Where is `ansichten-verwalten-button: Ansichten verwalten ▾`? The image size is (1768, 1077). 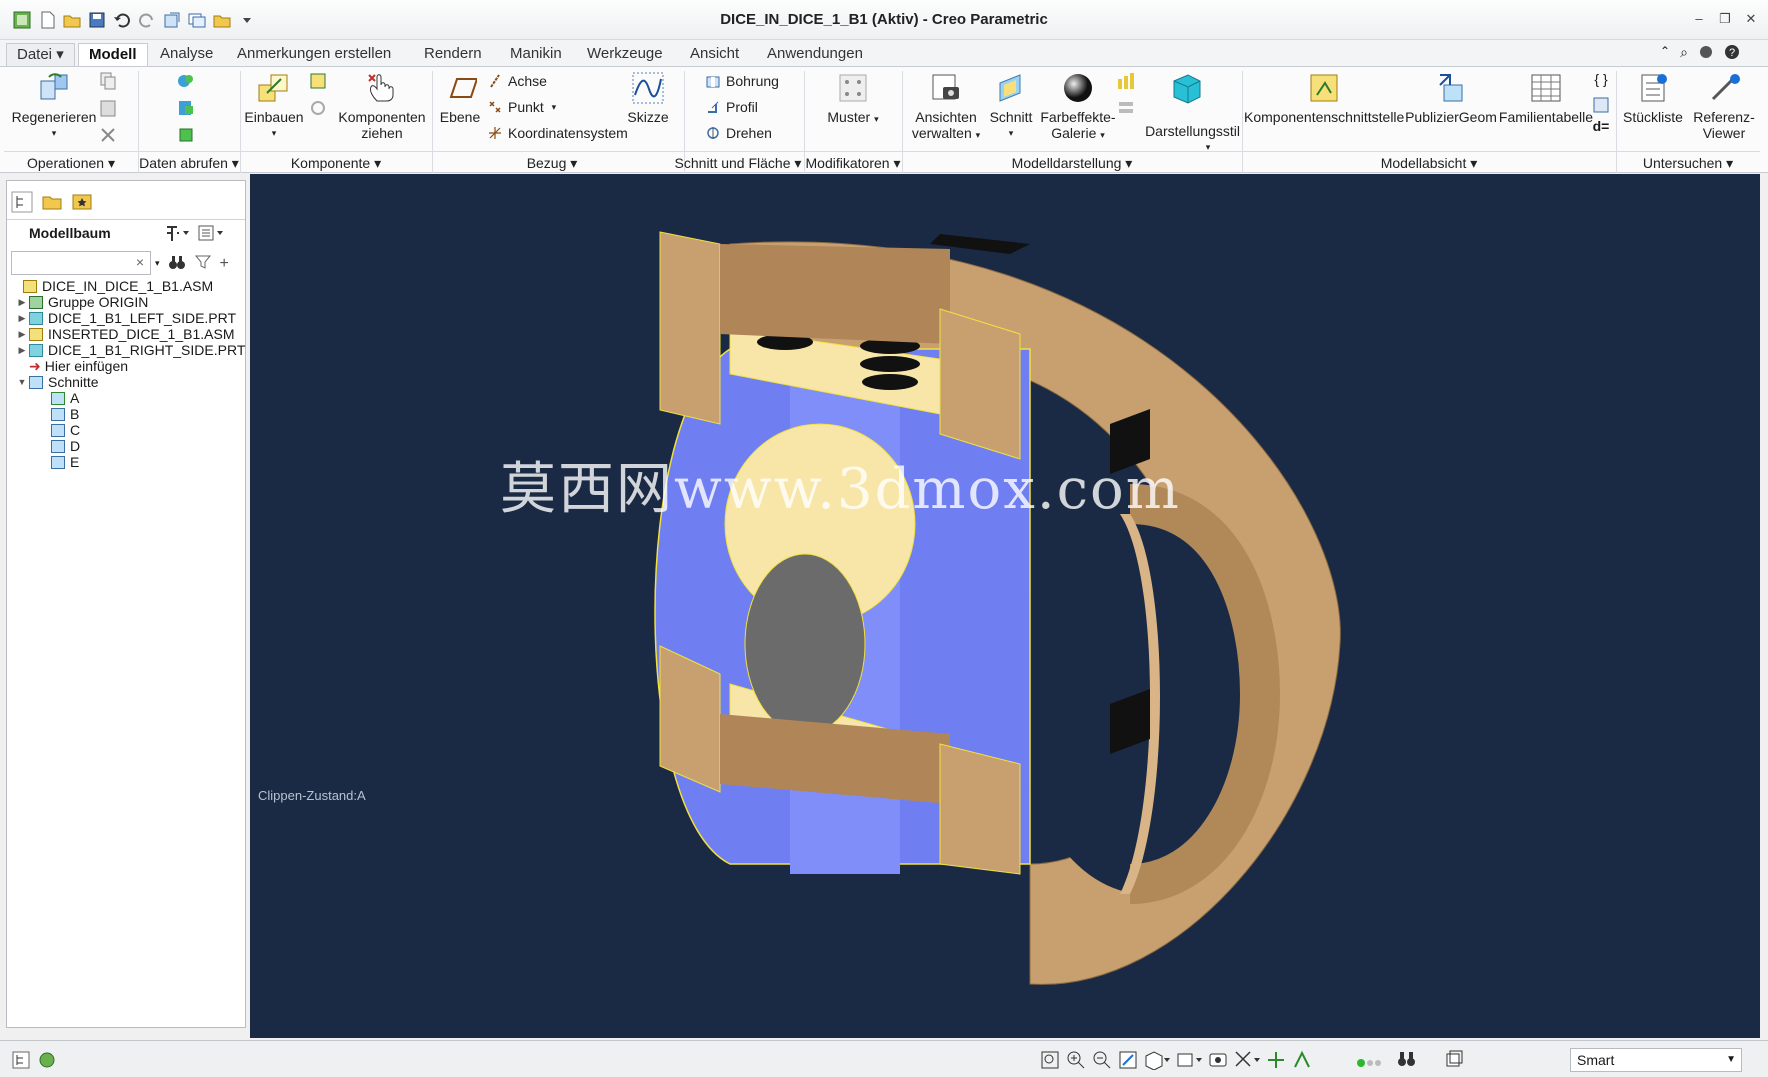
ansichten-verwalten-button: Ansichten verwalten ▾ is located at coordinates (946, 107).